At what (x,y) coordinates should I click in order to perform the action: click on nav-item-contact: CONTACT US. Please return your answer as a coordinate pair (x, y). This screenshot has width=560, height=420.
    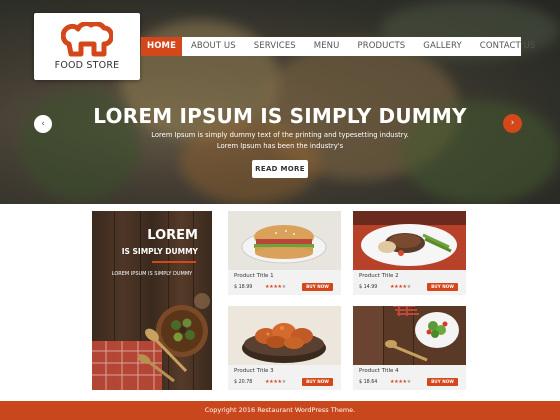
    Looking at the image, I should click on (508, 46).